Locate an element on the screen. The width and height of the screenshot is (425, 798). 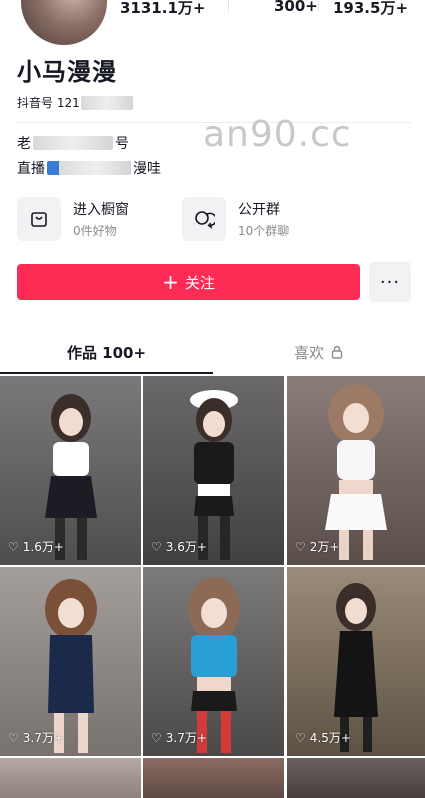
video-thumbnail: ♡ 2万+ is located at coordinates (356, 470).